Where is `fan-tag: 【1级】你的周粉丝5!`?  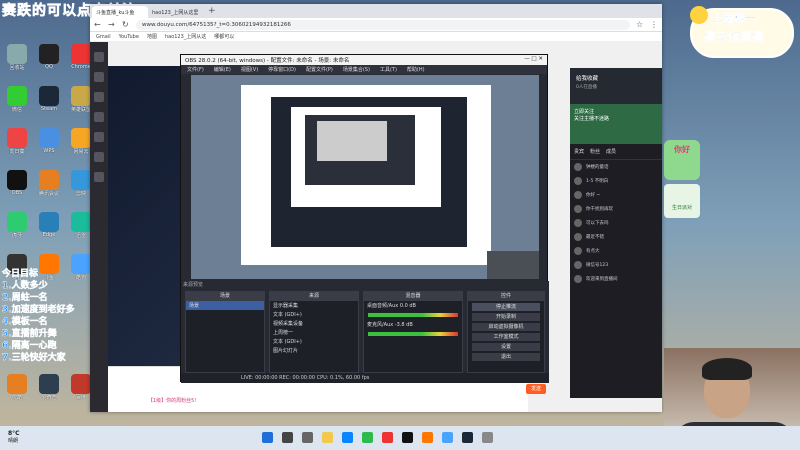
fan-tag: 【1级】你的周粉丝5! is located at coordinates (172, 401).